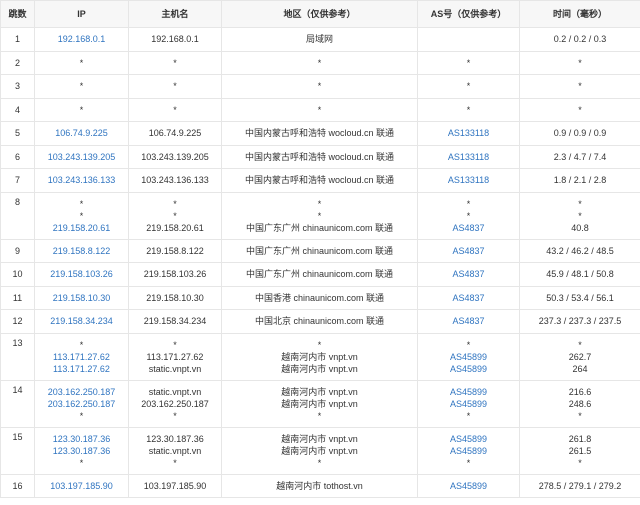  I want to click on host-cell: *, so click(175, 62).